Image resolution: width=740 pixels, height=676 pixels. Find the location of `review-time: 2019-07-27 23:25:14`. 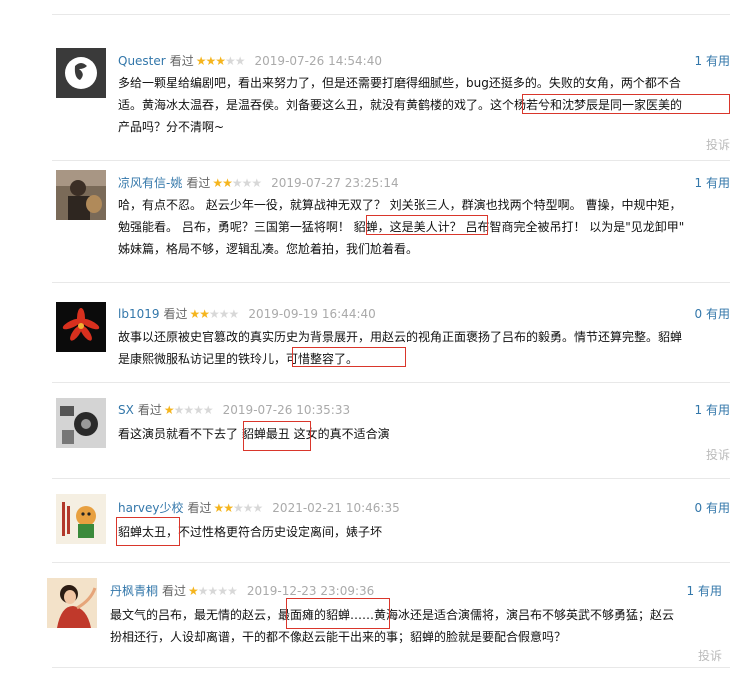

review-time: 2019-07-27 23:25:14 is located at coordinates (335, 182).